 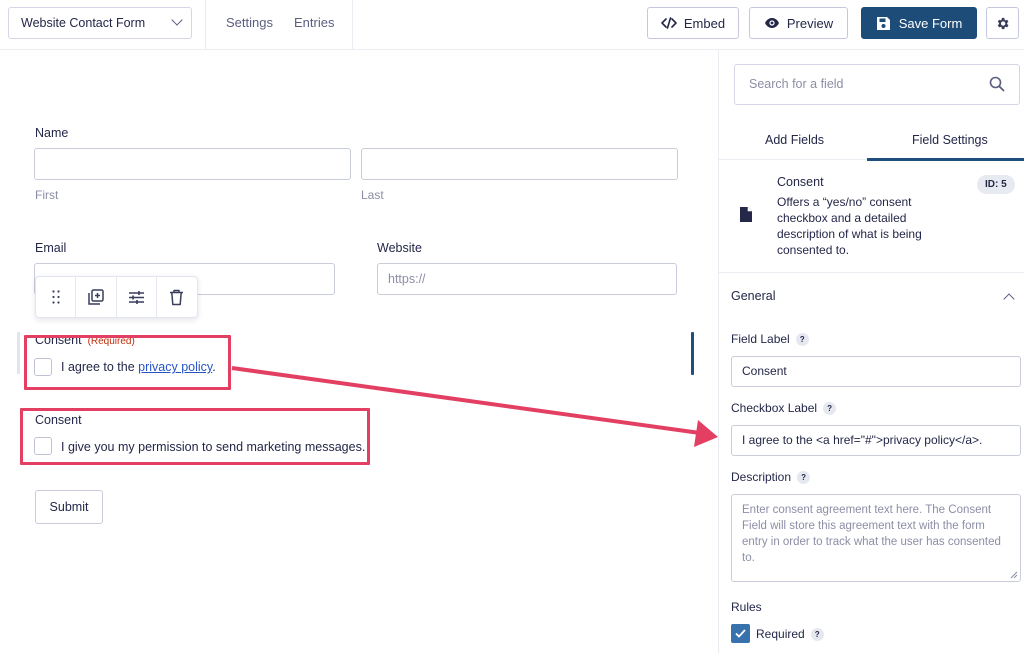 What do you see at coordinates (871, 140) in the screenshot?
I see `sidebar-tabs: Add Fields Field Settings` at bounding box center [871, 140].